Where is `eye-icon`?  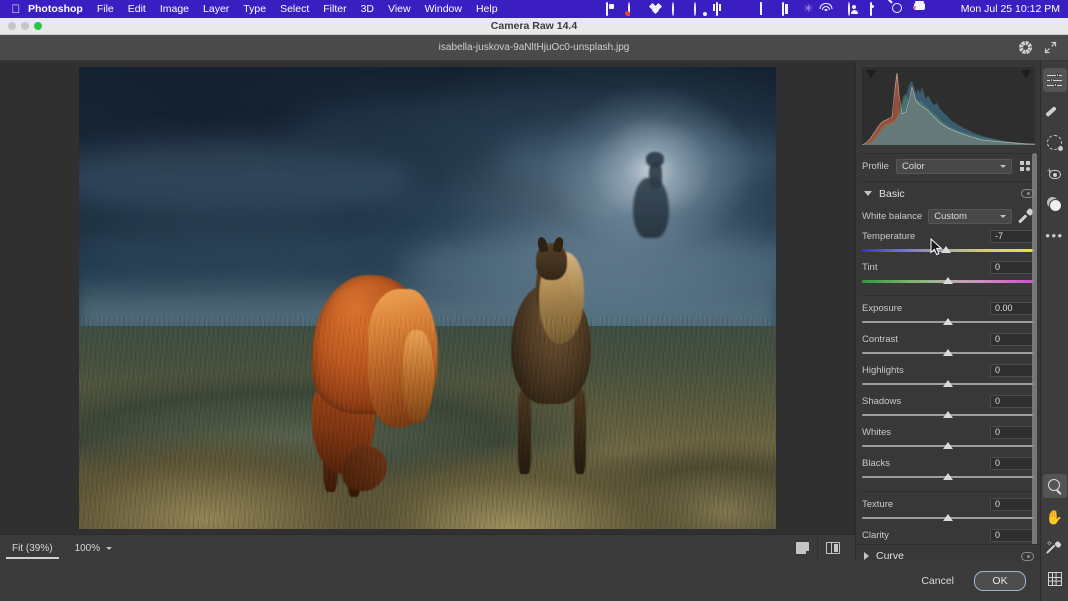
eye-icon is located at coordinates (1027, 556).